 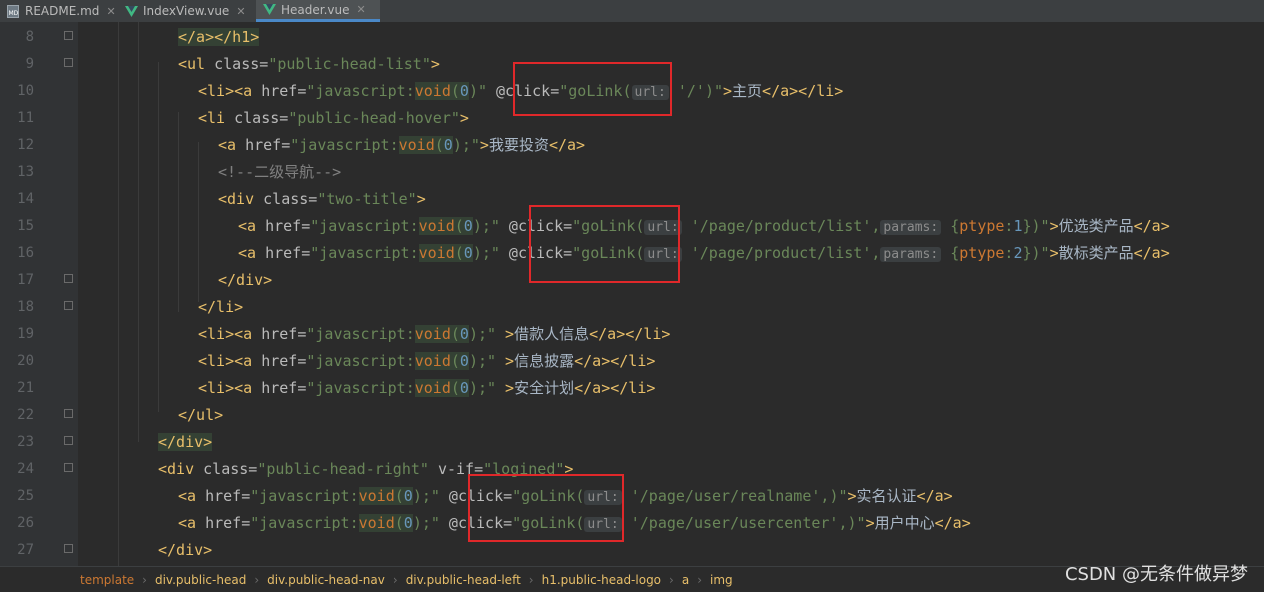 I want to click on markdown-file-icon: MD, so click(x=13, y=11).